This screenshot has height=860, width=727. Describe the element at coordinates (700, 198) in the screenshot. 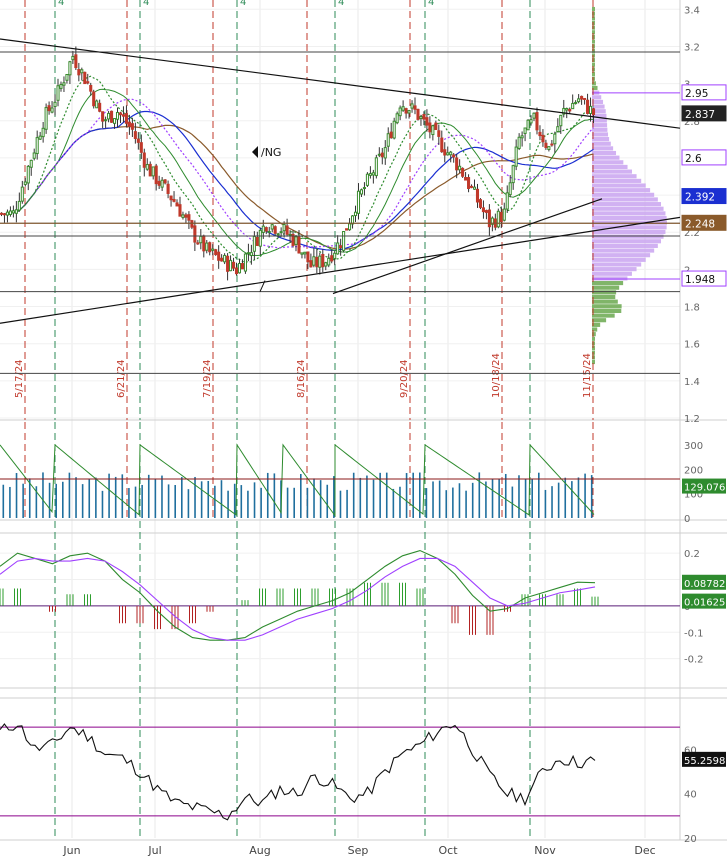

I see `price-badge-text: 2.392` at that location.